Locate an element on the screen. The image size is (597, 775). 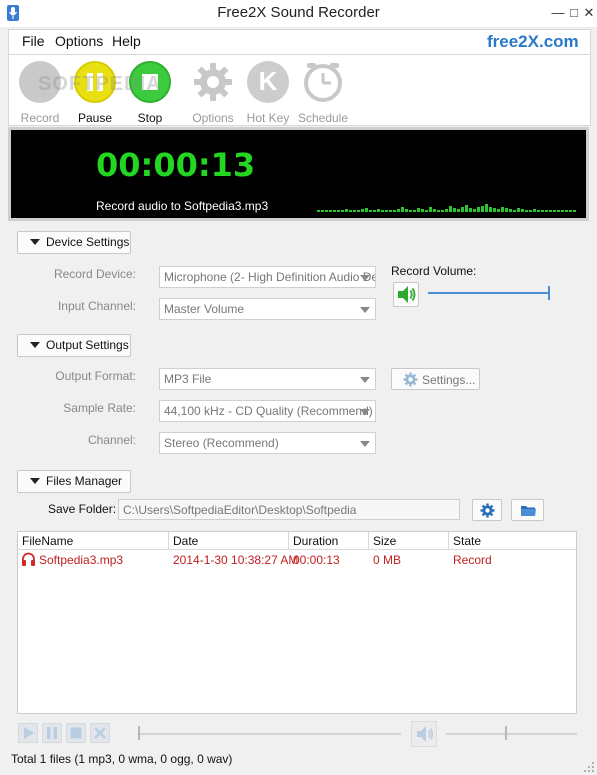
channel-select: Stereo (Recommend) is located at coordinates (267, 443).